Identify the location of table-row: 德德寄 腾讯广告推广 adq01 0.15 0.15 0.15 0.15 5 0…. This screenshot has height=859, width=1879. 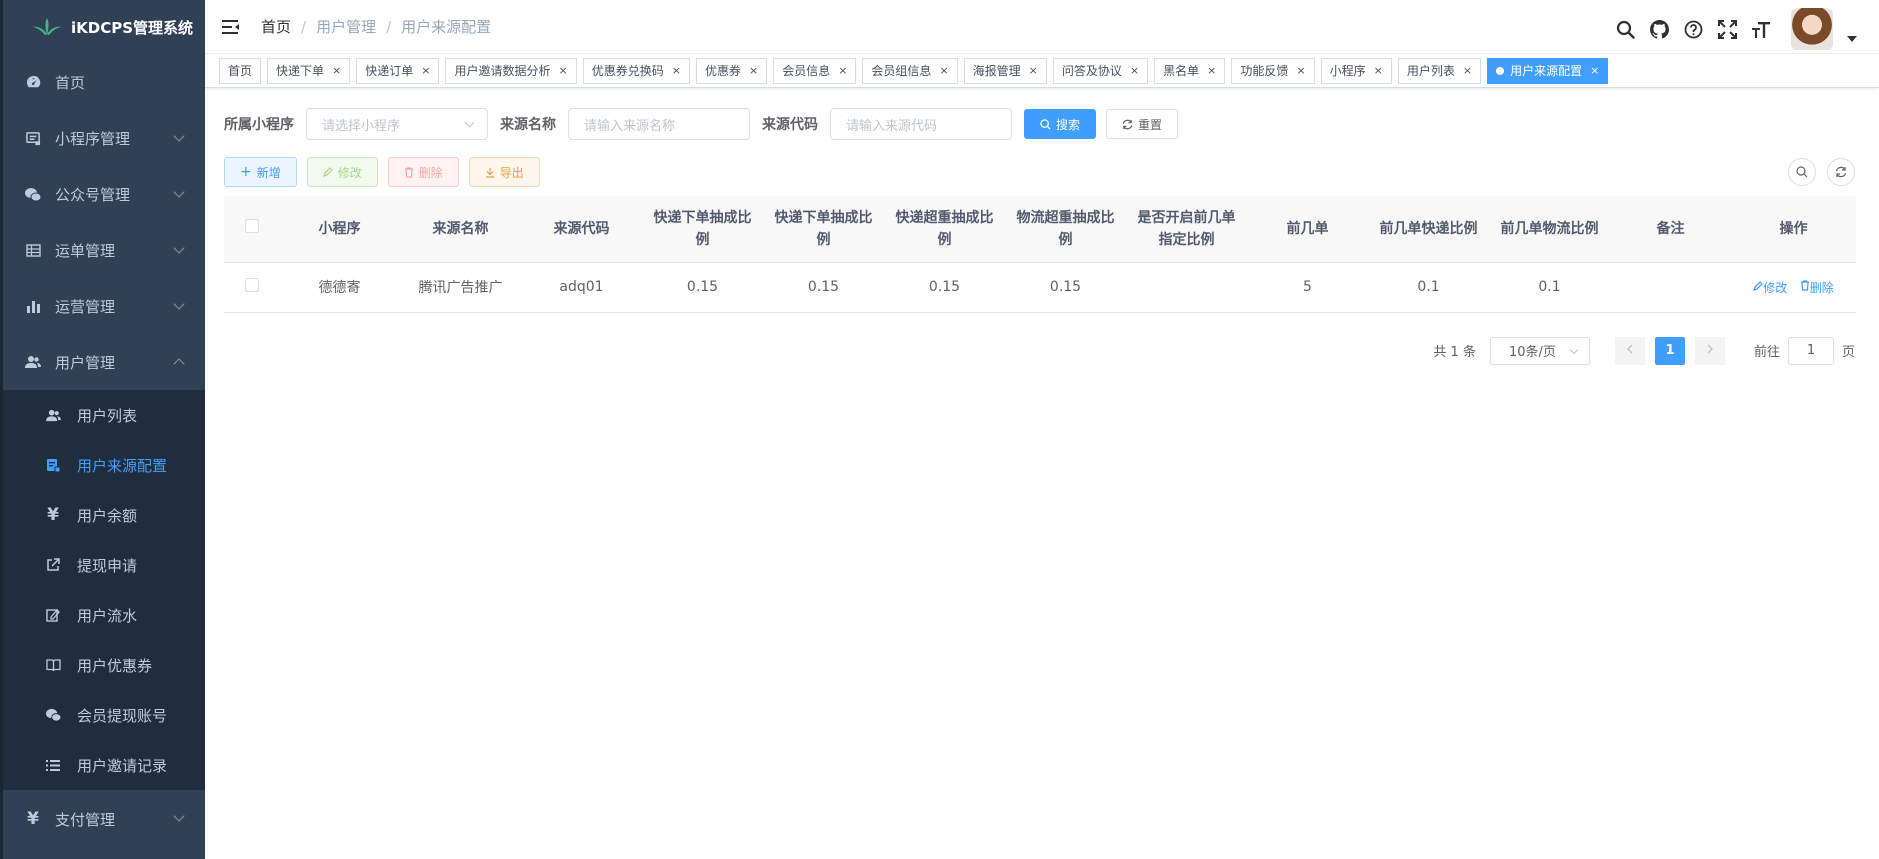
(1040, 287).